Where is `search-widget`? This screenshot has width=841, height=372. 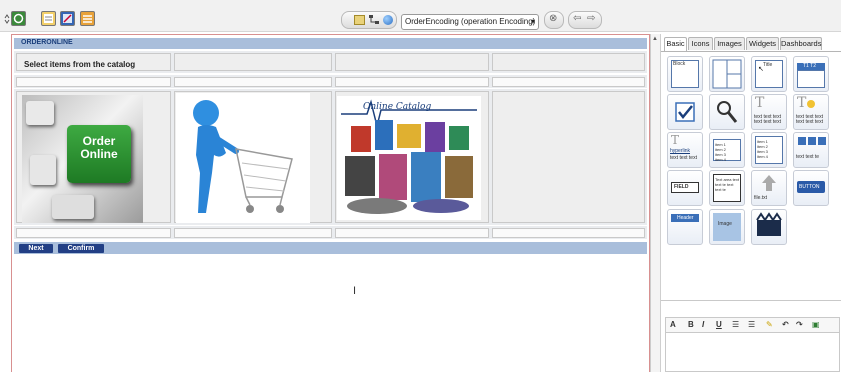
search-widget is located at coordinates (727, 112).